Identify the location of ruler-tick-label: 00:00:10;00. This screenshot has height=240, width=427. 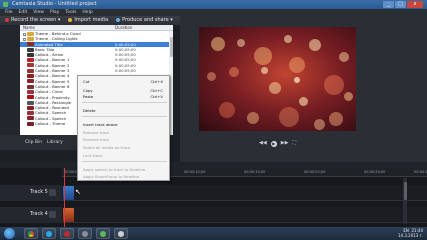
(195, 172).